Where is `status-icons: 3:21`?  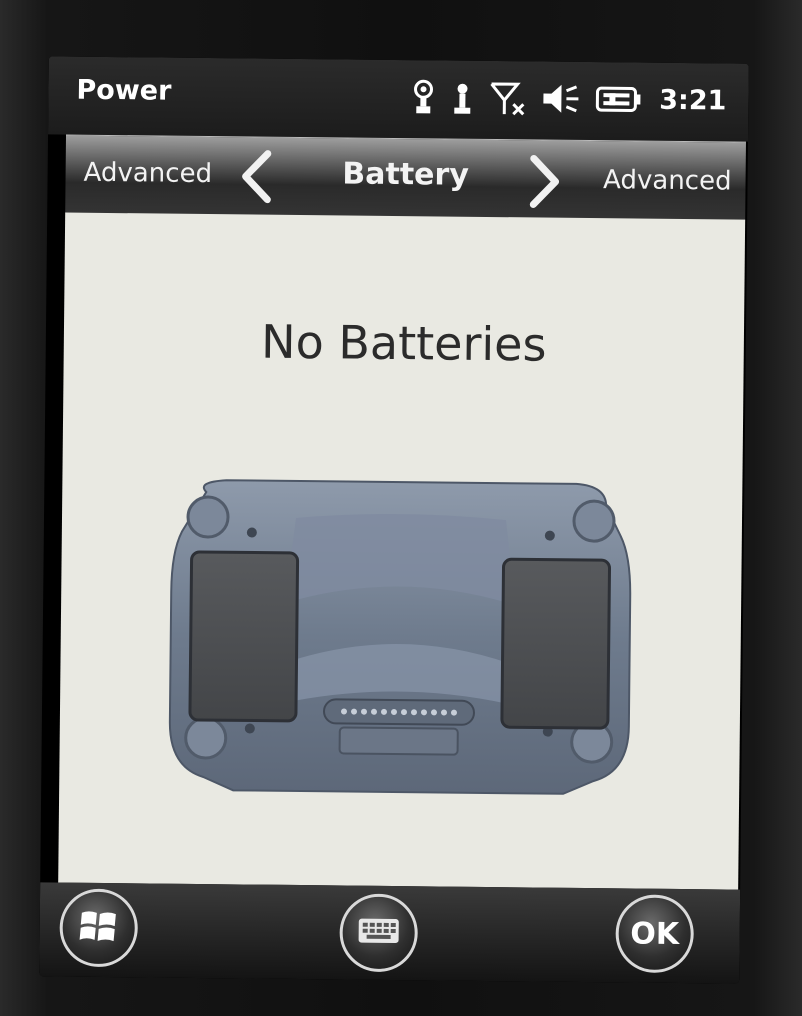
status-icons: 3:21 is located at coordinates (568, 98).